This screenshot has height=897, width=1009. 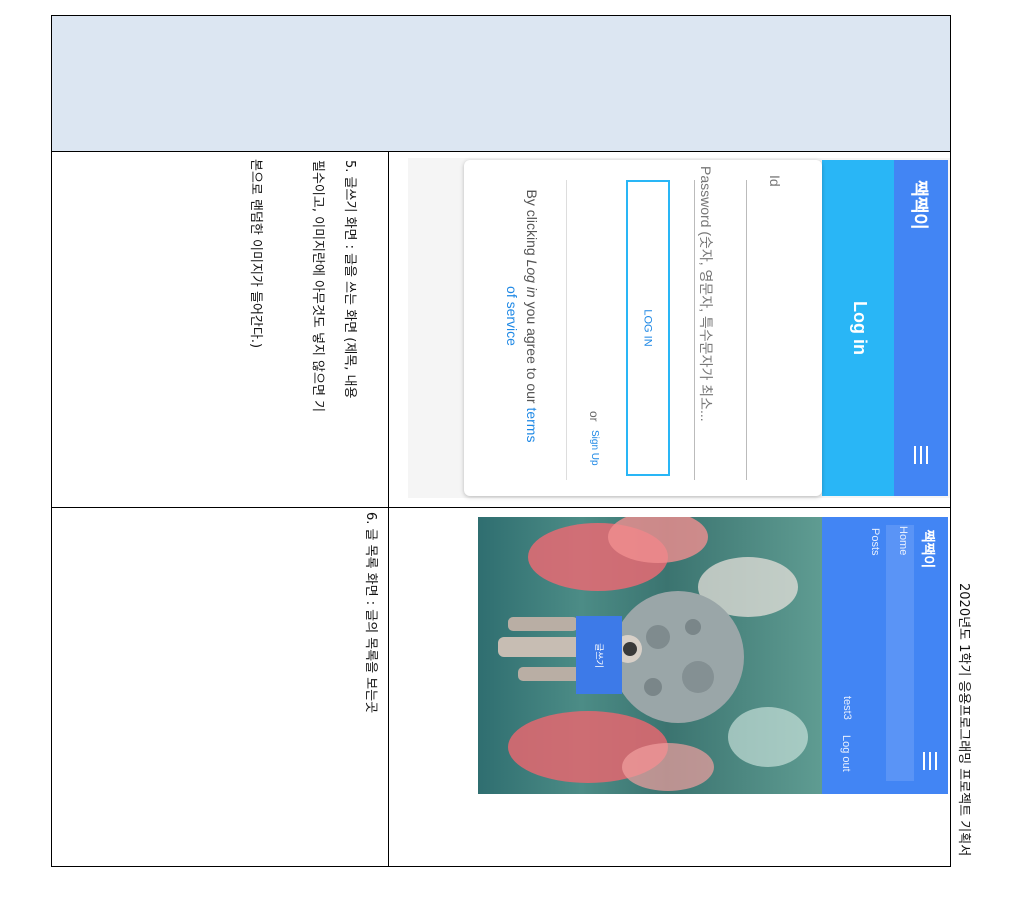 I want to click on terms-link: terms, so click(x=532, y=424).